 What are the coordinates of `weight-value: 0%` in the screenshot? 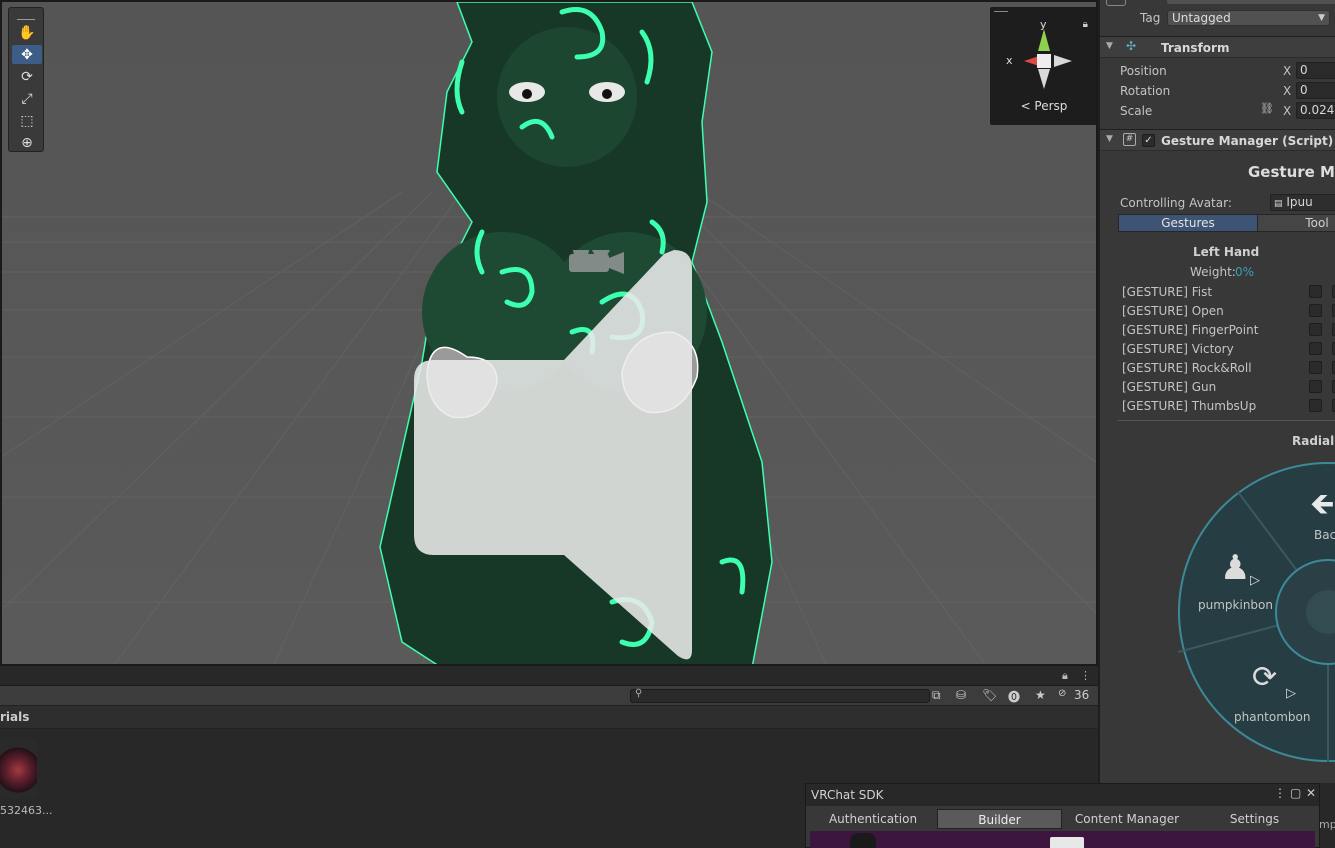 It's located at (1245, 272).